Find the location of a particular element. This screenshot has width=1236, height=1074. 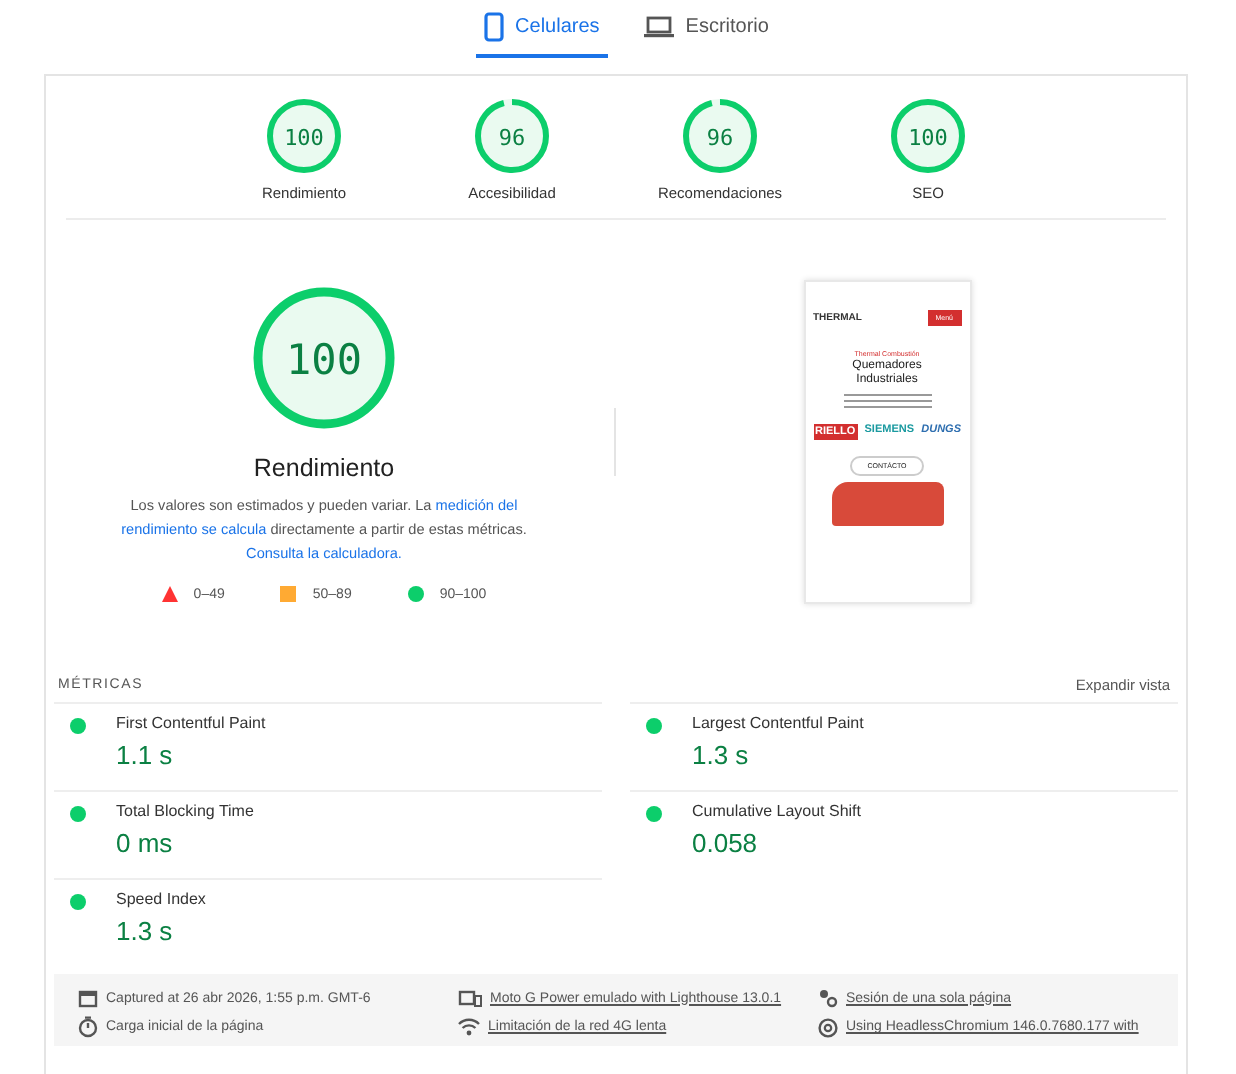

device-tab: Escritorio is located at coordinates (706, 29).